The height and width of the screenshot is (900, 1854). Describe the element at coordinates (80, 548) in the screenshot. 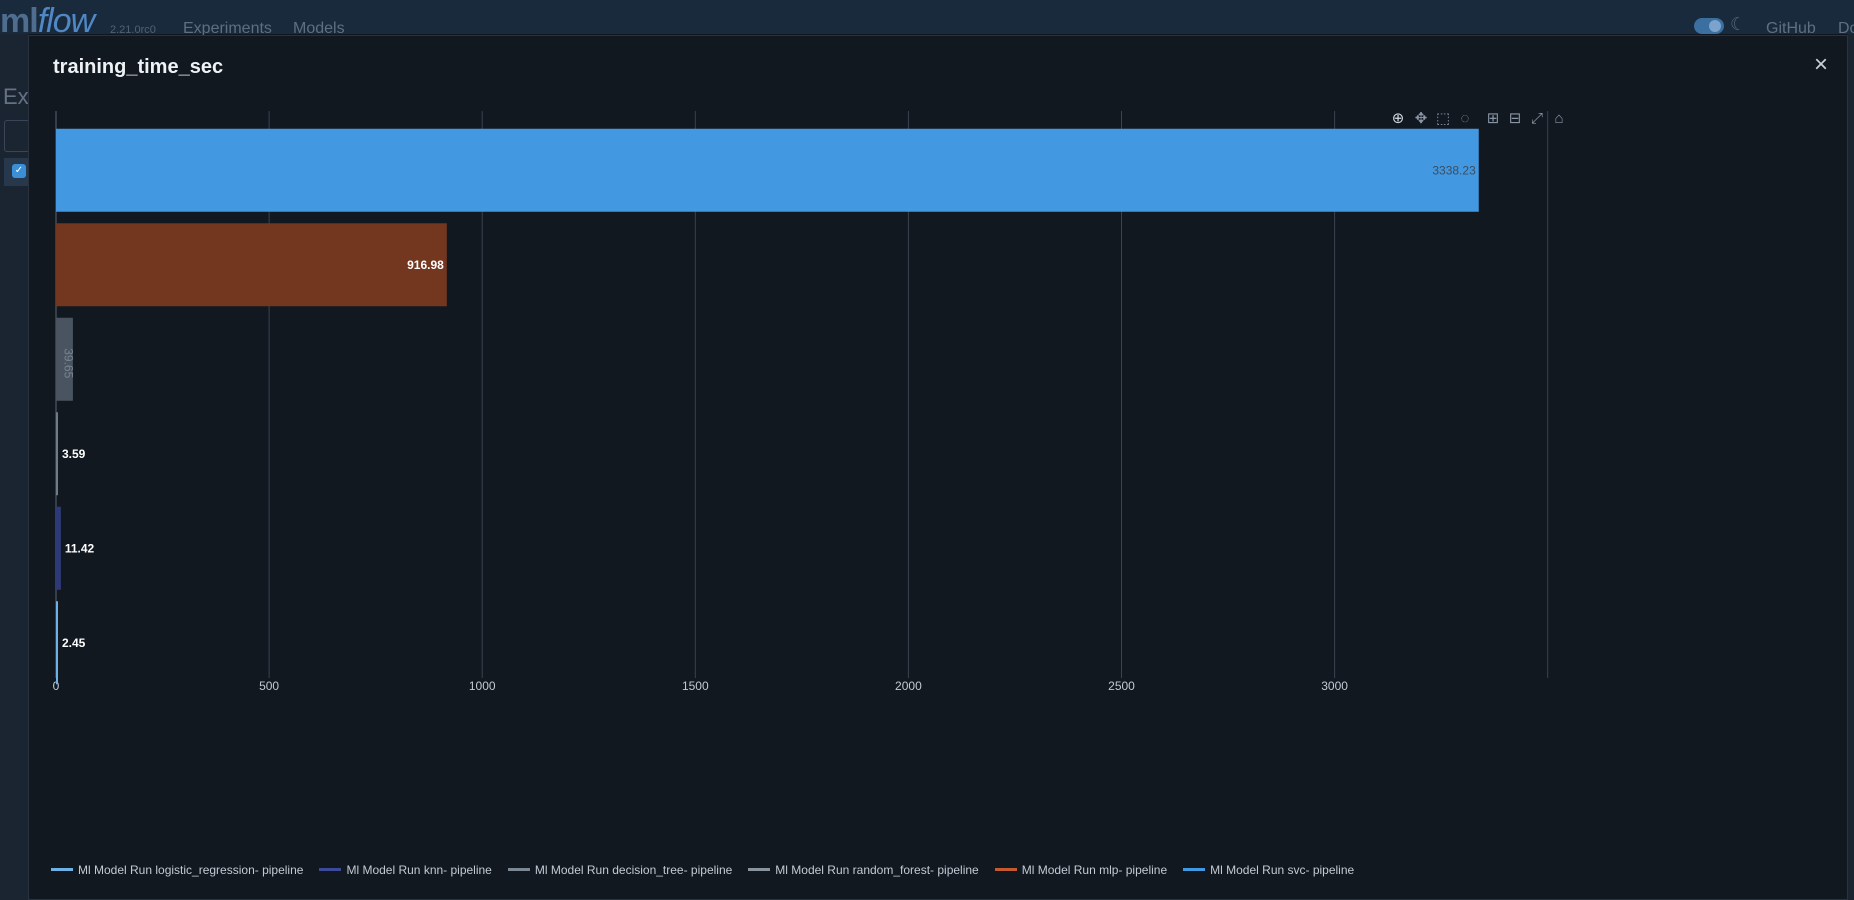

I see `bar-value-label: 11.42` at that location.